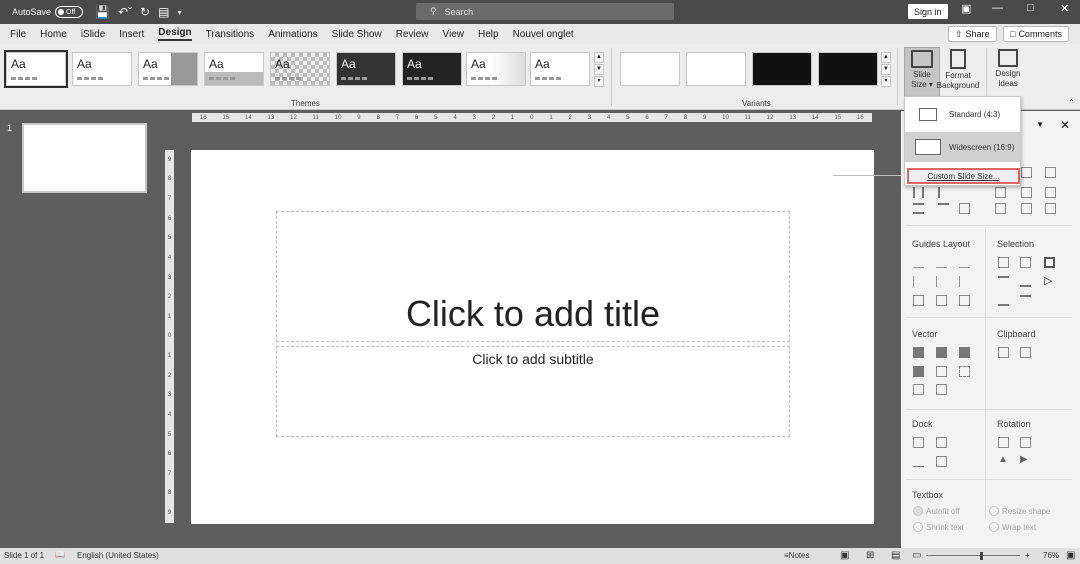  What do you see at coordinates (36, 69) in the screenshot?
I see `theme-thumb-office: Aa` at bounding box center [36, 69].